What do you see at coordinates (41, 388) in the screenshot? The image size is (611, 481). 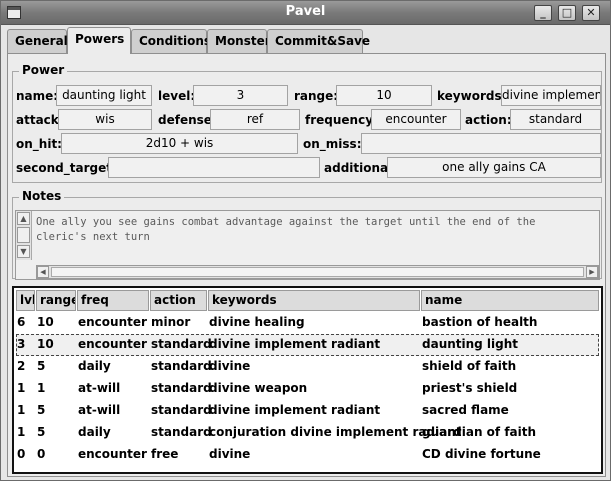 I see `cell-range: 1` at bounding box center [41, 388].